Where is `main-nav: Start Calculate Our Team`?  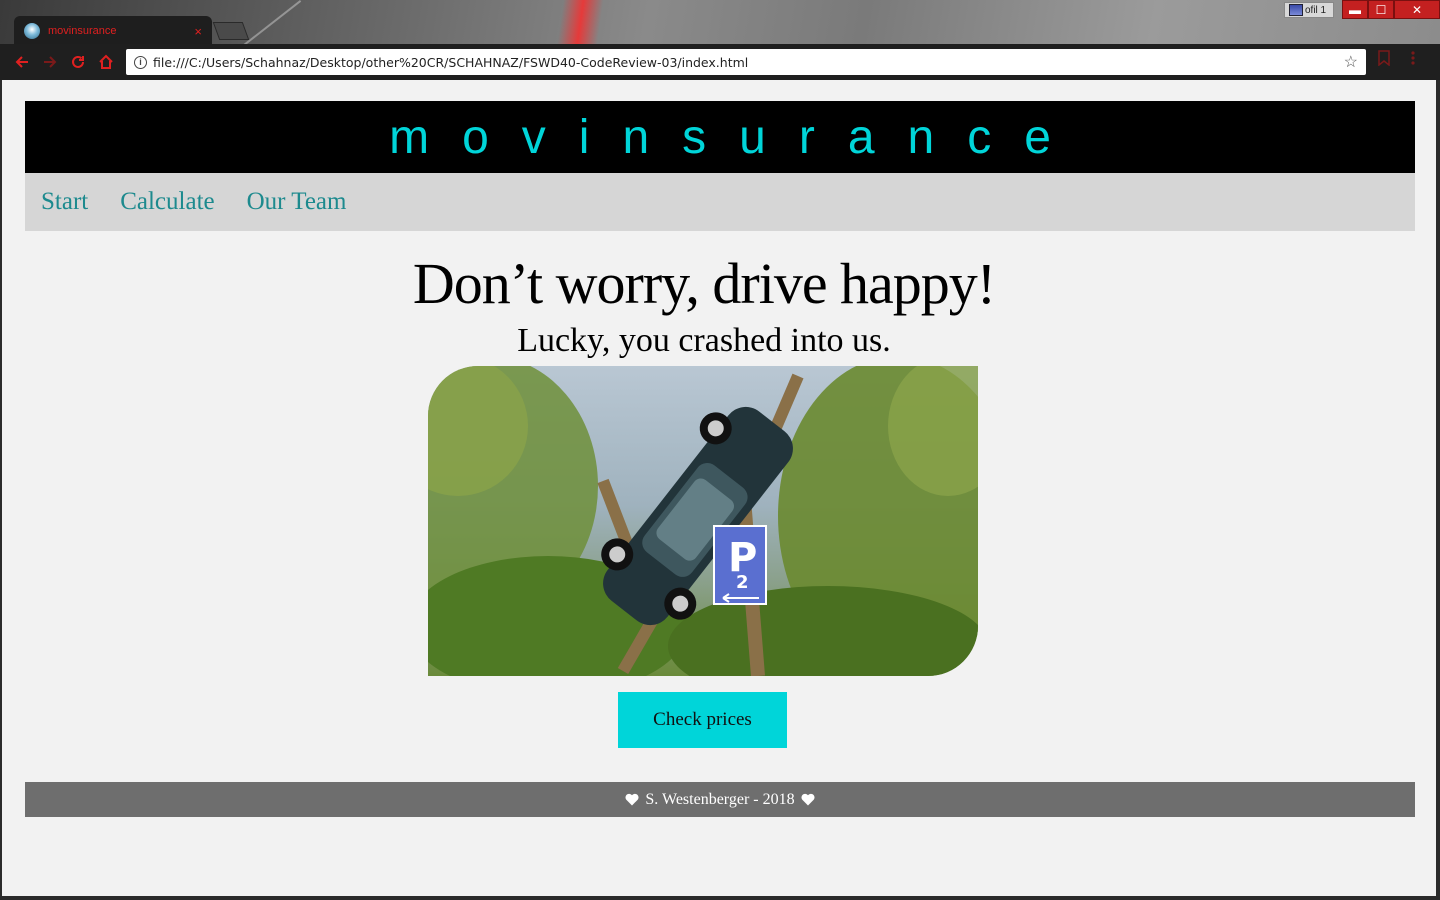
main-nav: Start Calculate Our Team is located at coordinates (720, 202).